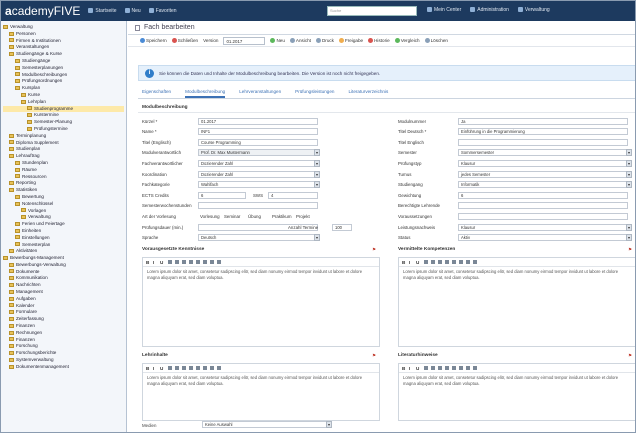  What do you see at coordinates (184, 40) in the screenshot?
I see `close-button: Schließen` at bounding box center [184, 40].